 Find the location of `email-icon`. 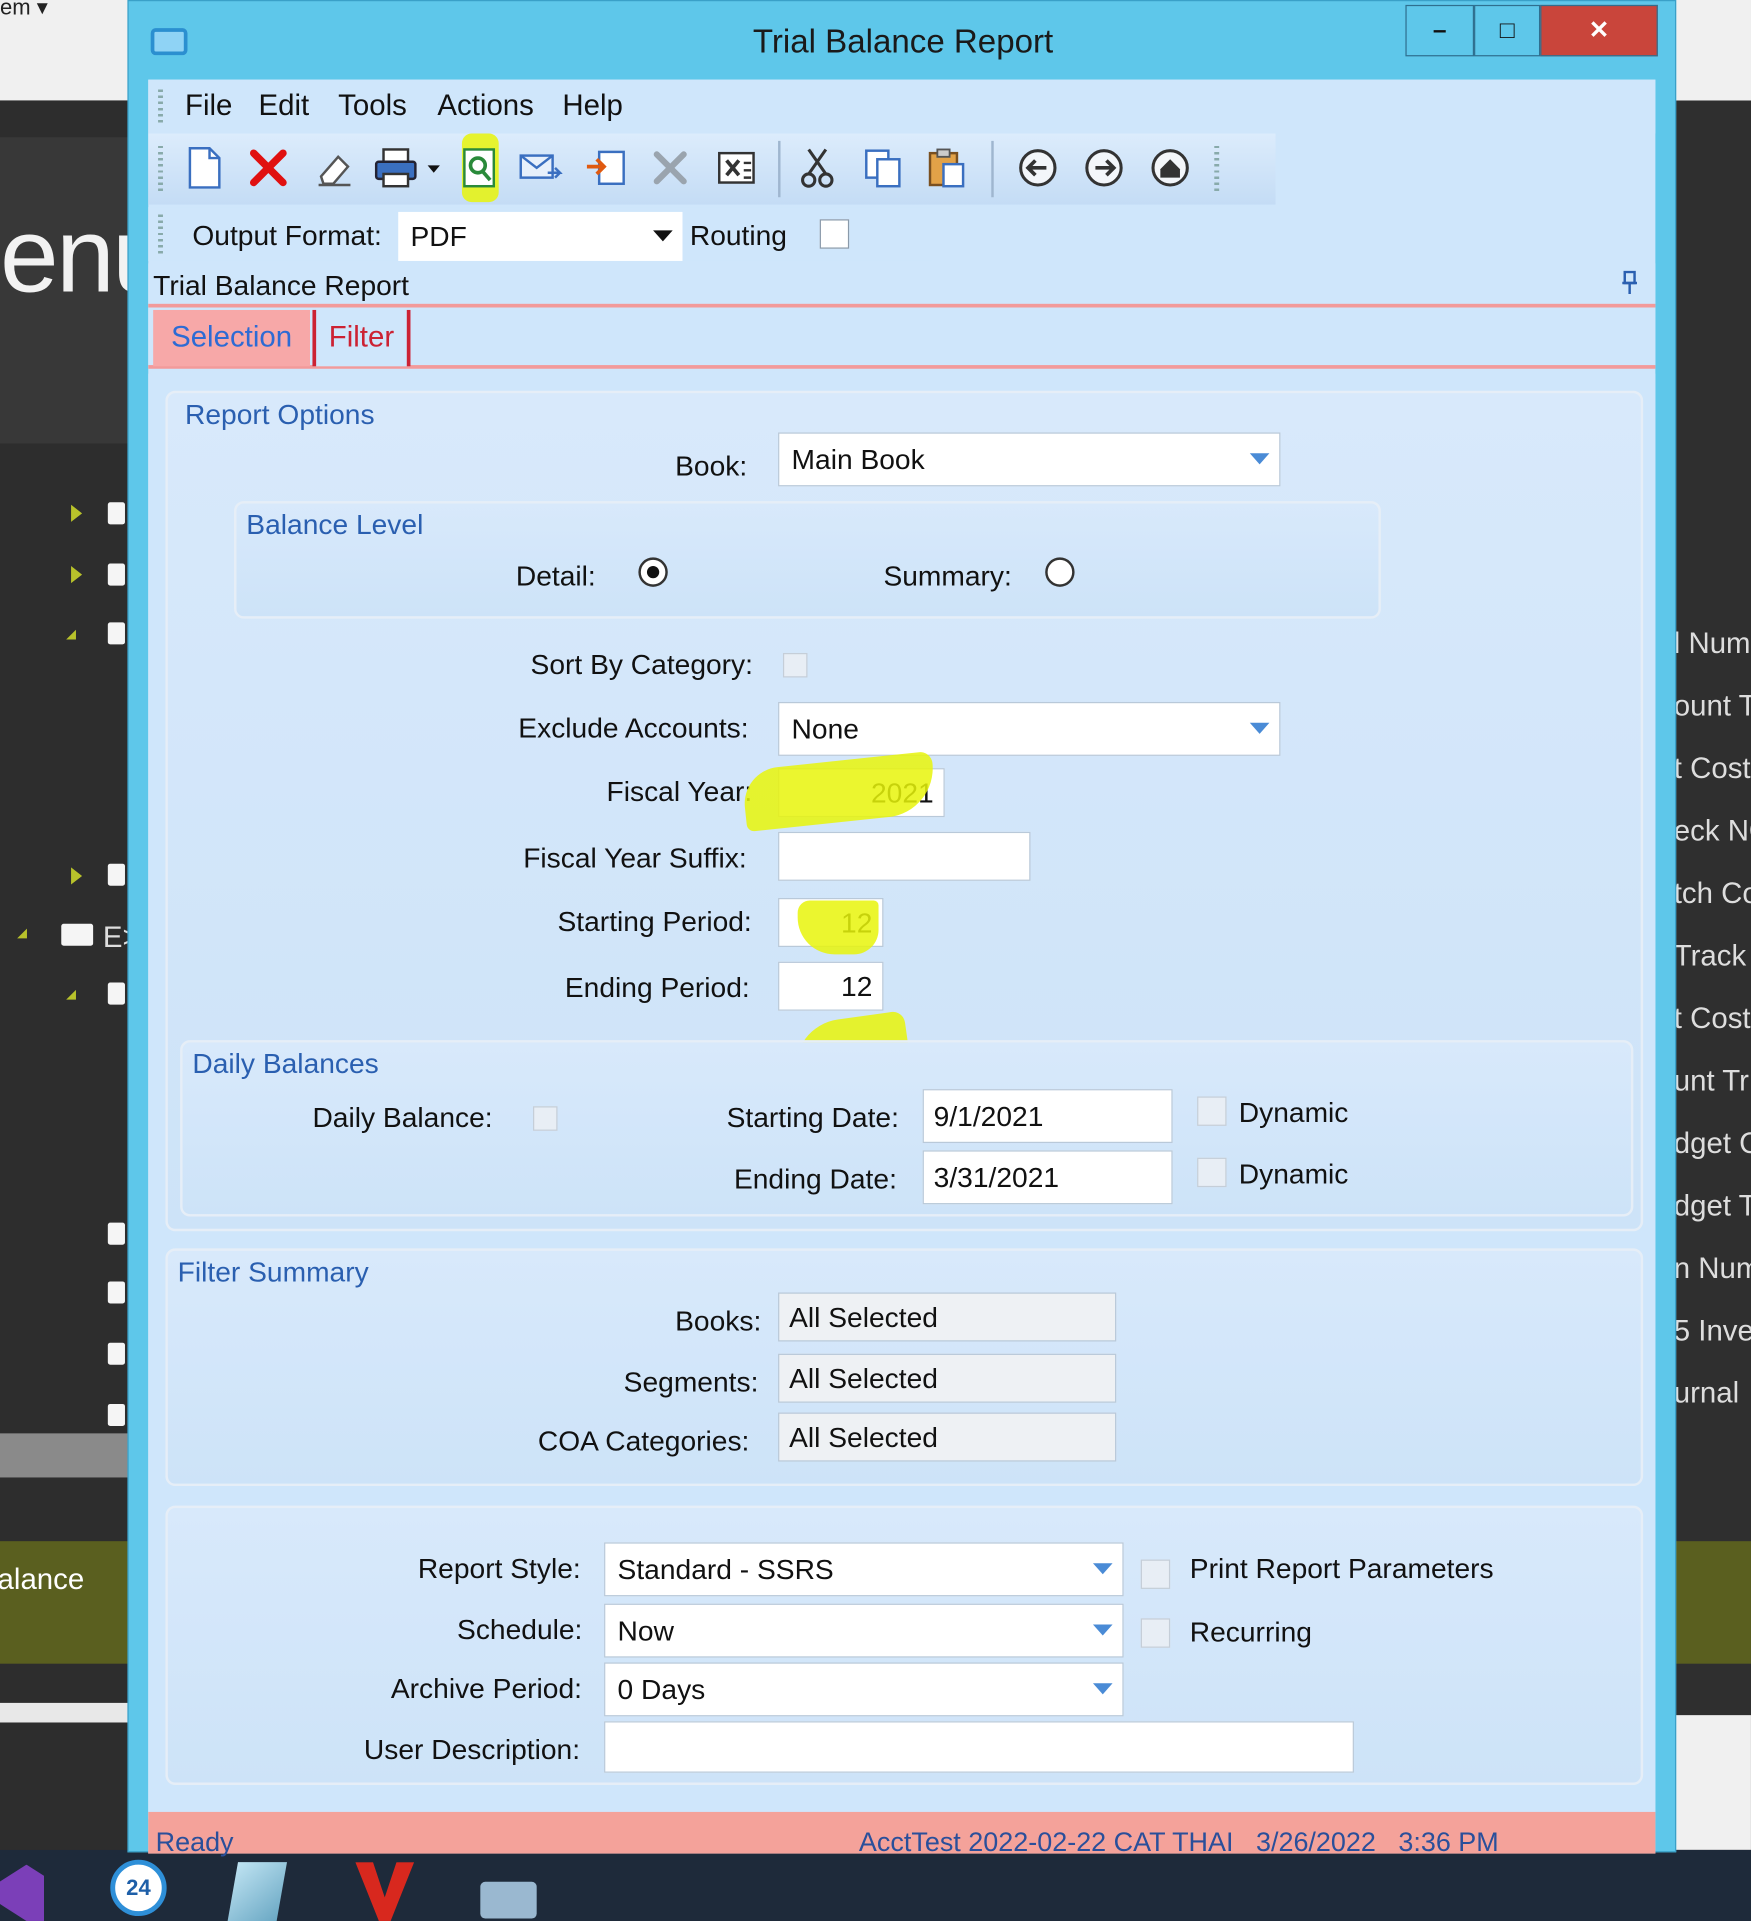

email-icon is located at coordinates (540, 167).